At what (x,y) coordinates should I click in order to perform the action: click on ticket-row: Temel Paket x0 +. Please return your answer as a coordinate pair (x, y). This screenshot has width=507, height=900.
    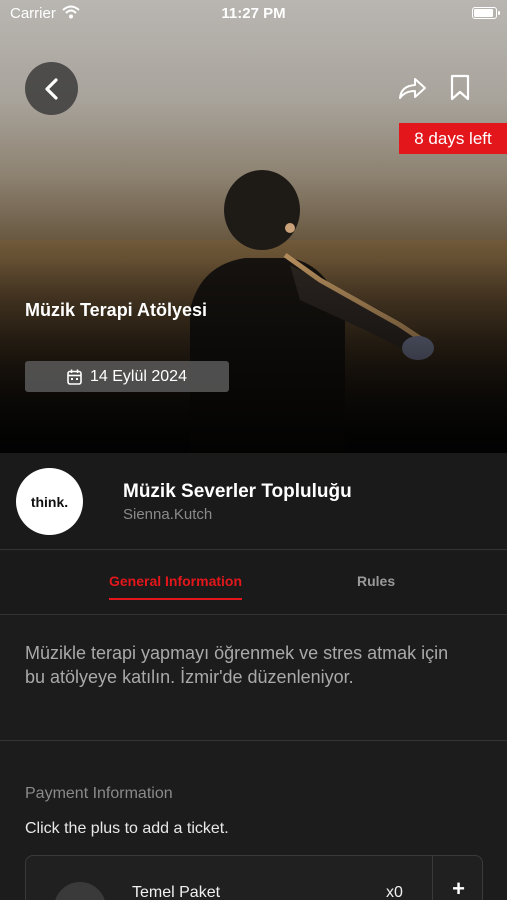
    Looking at the image, I should click on (254, 877).